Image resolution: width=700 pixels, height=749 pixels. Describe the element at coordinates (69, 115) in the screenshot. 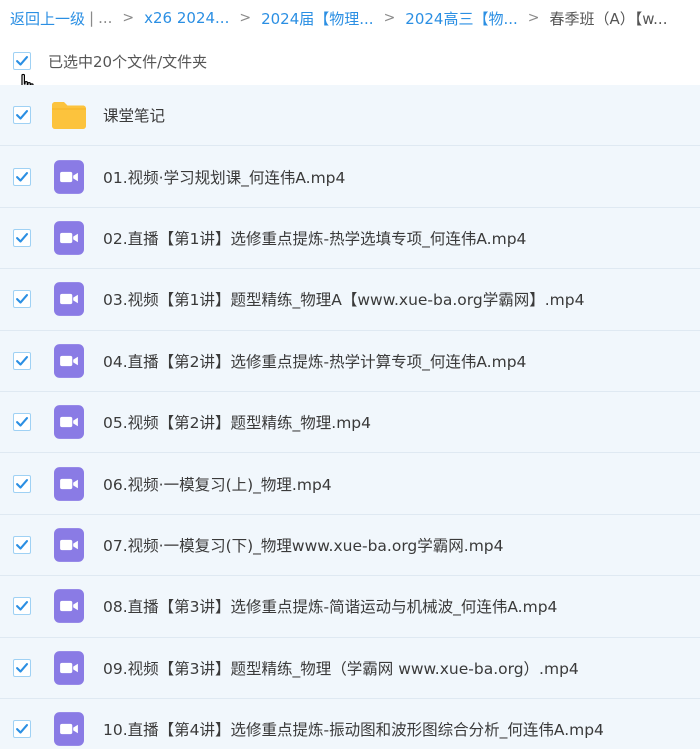

I see `folder-icon` at that location.